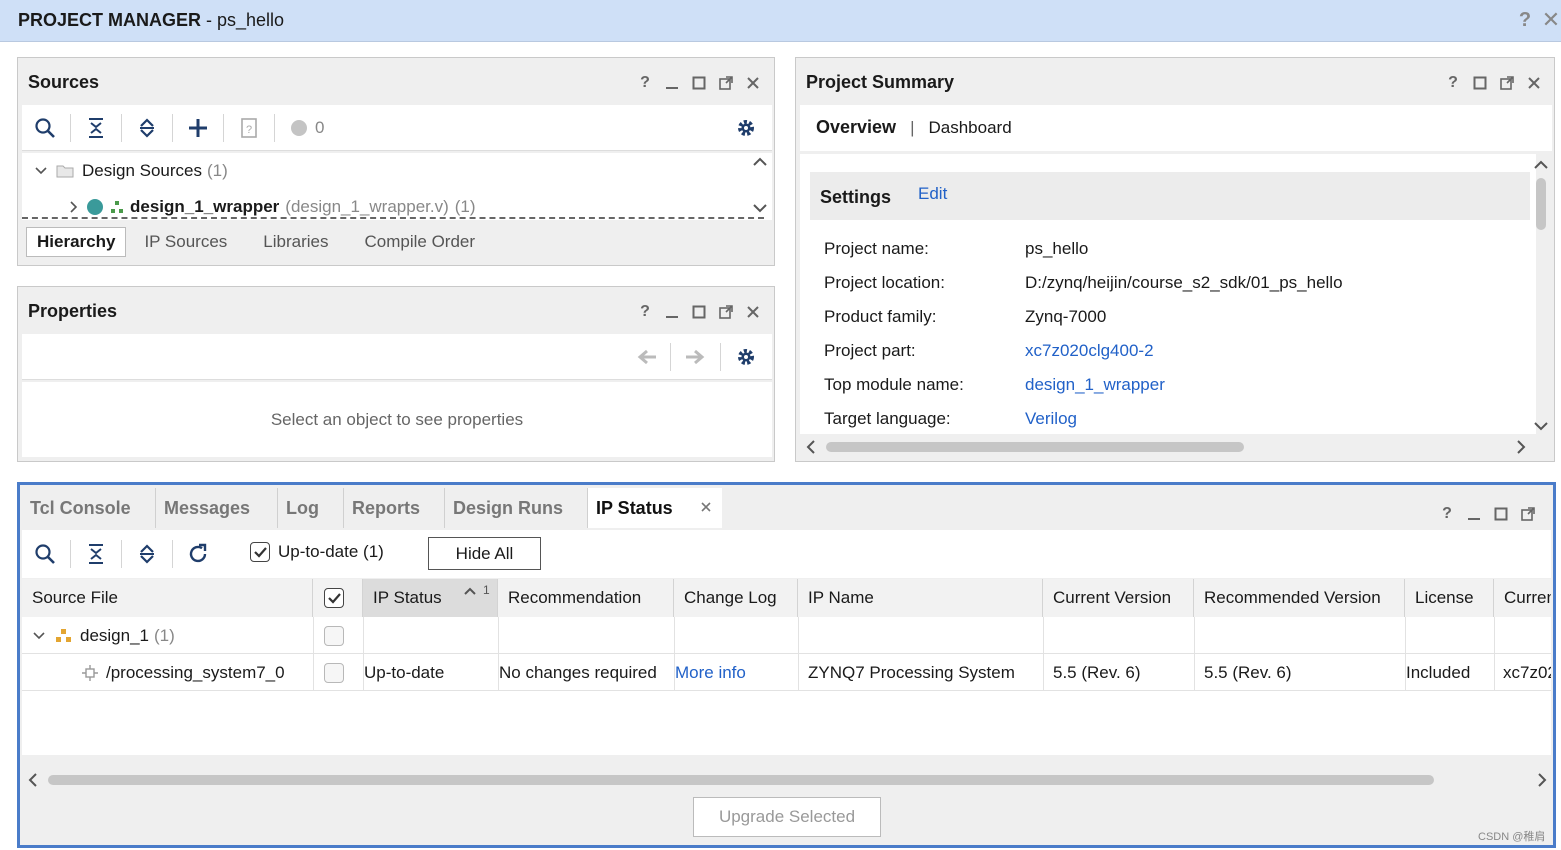 This screenshot has height=850, width=1561. Describe the element at coordinates (920, 598) in the screenshot. I see `col-ip-name: IP Name` at that location.